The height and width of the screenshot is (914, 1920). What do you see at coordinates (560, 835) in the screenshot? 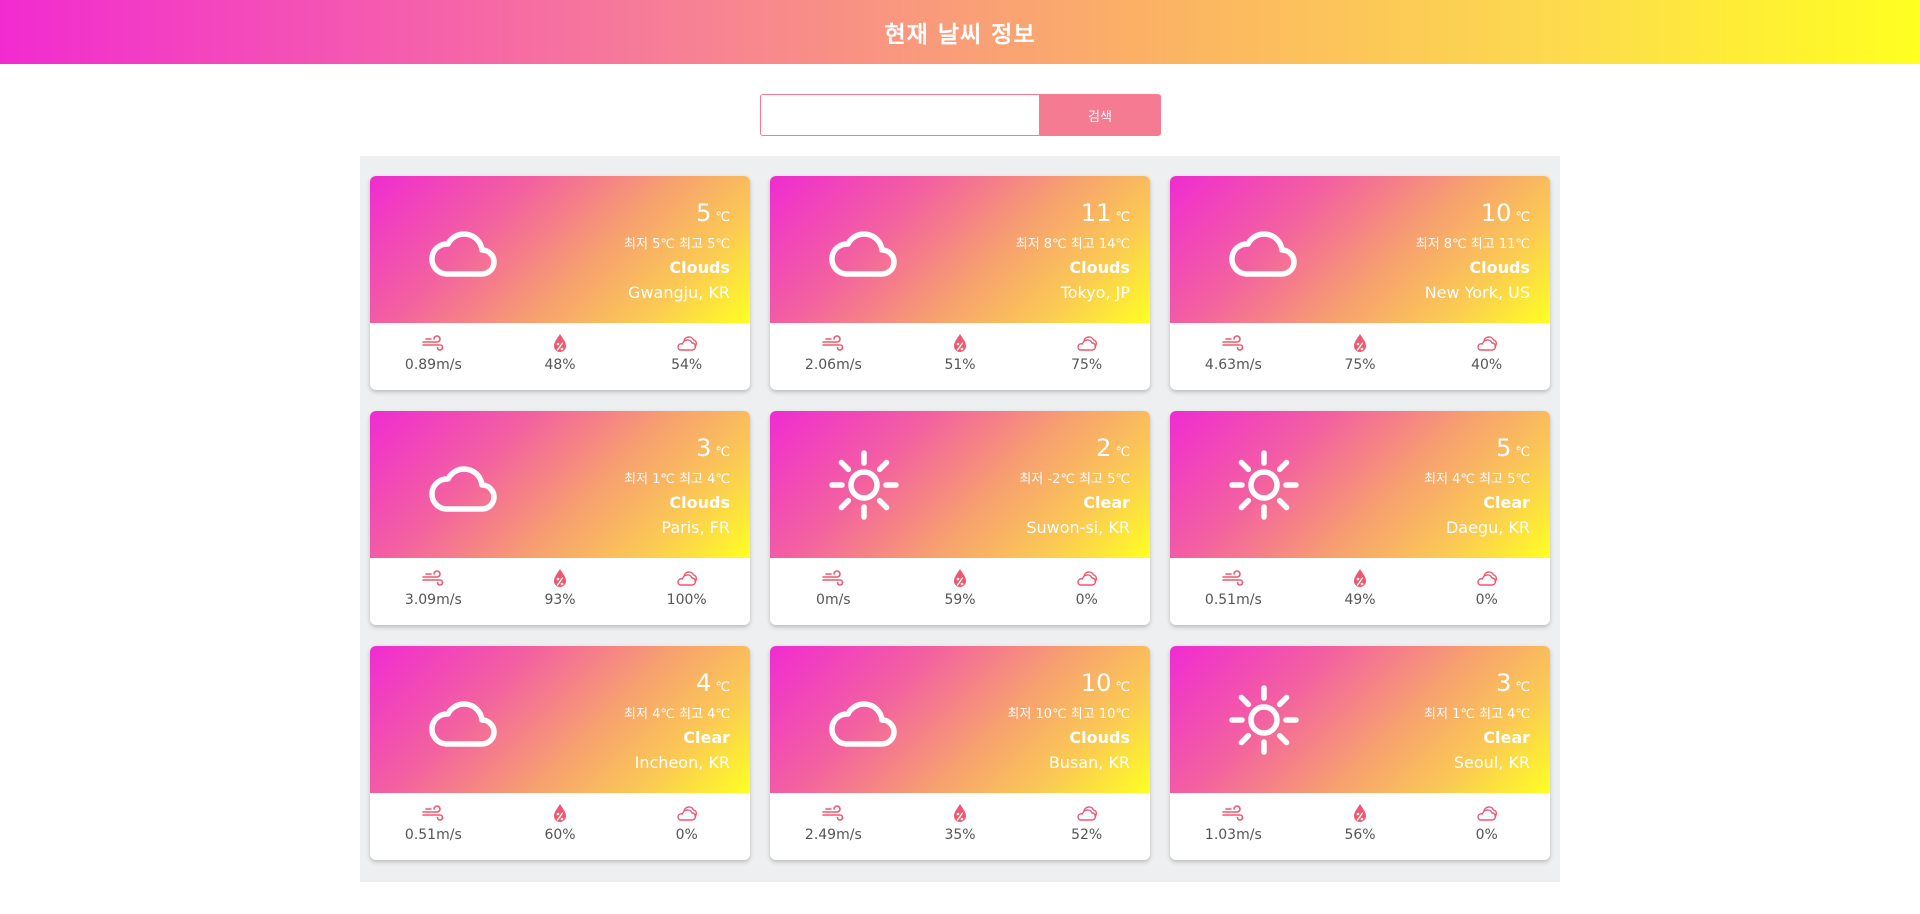
I see `humidity-value: 60%` at bounding box center [560, 835].